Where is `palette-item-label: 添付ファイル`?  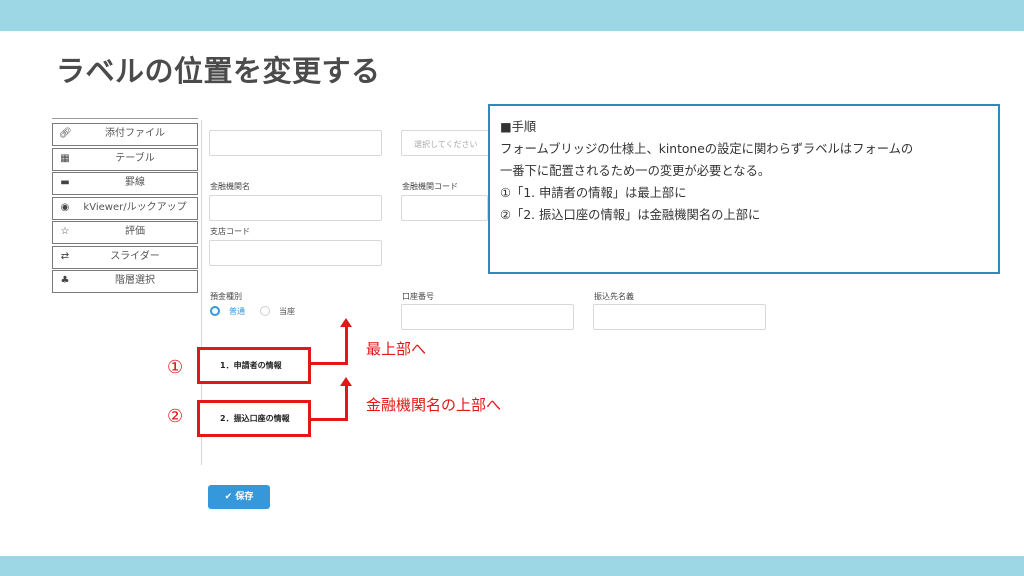 palette-item-label: 添付ファイル is located at coordinates (135, 133).